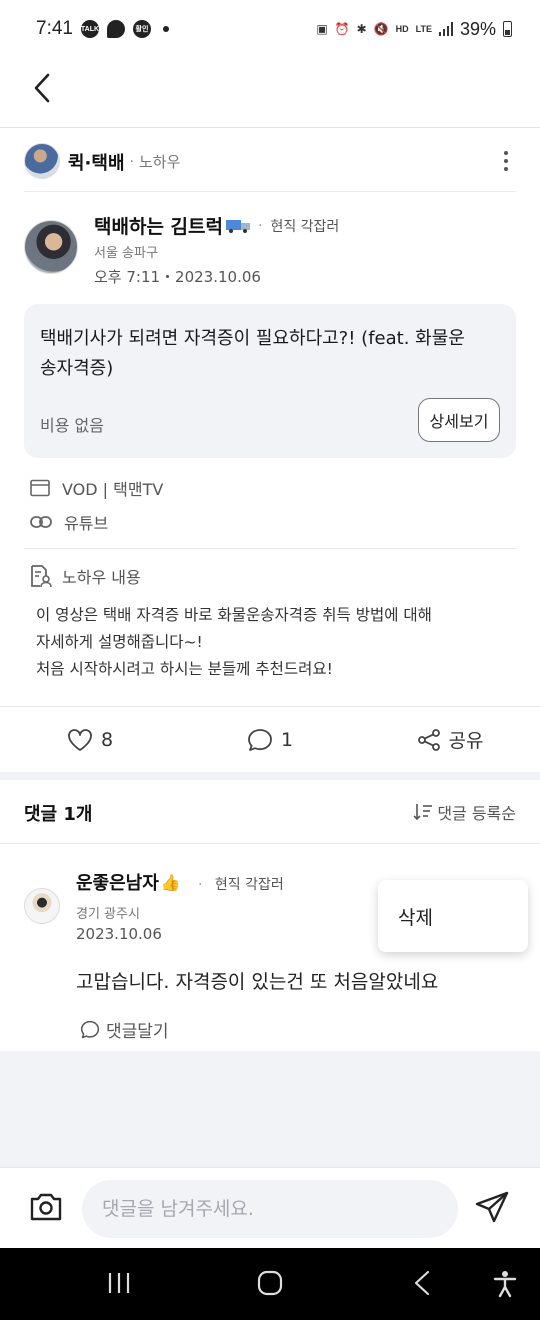 This screenshot has height=1320, width=540. What do you see at coordinates (107, 739) in the screenshot?
I see `like-count: 8` at bounding box center [107, 739].